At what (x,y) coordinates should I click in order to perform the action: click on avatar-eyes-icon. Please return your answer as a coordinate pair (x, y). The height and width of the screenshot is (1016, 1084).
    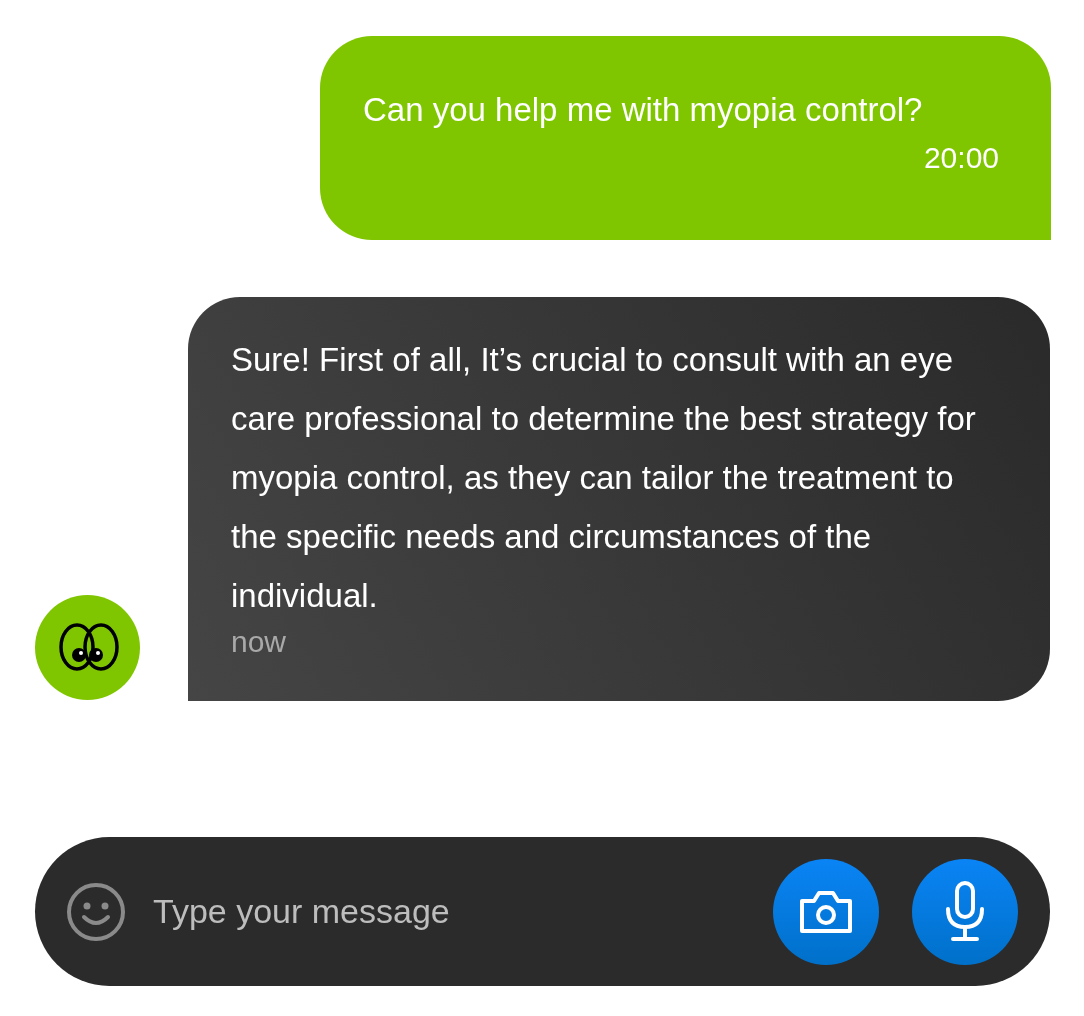
    Looking at the image, I should click on (87, 647).